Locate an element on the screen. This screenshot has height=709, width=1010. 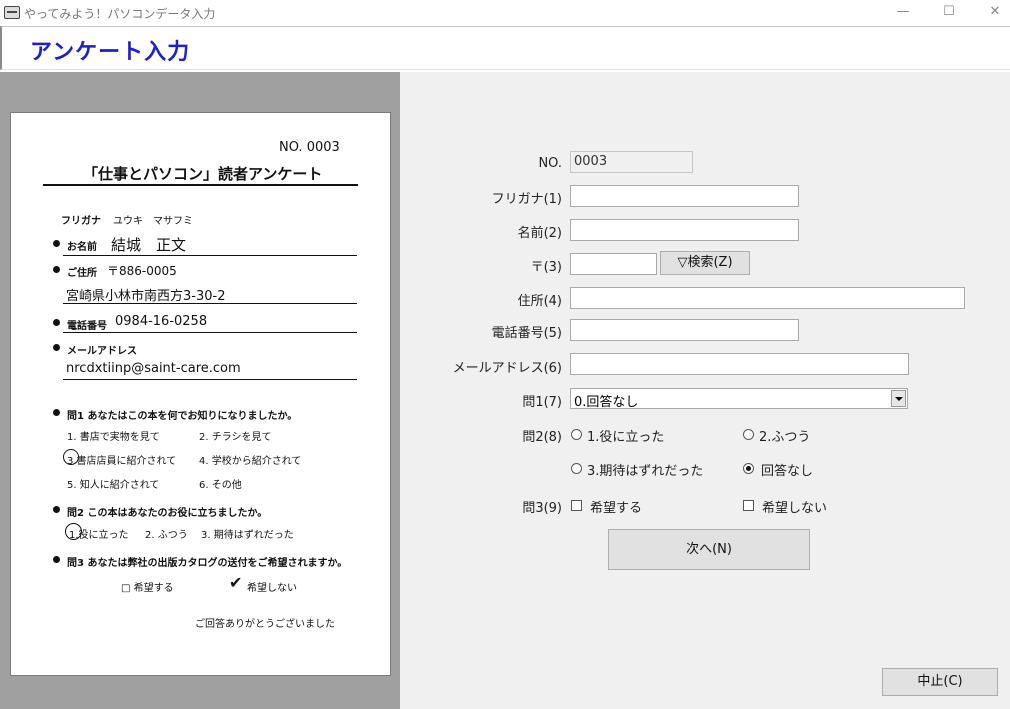
phone-input is located at coordinates (684, 330).